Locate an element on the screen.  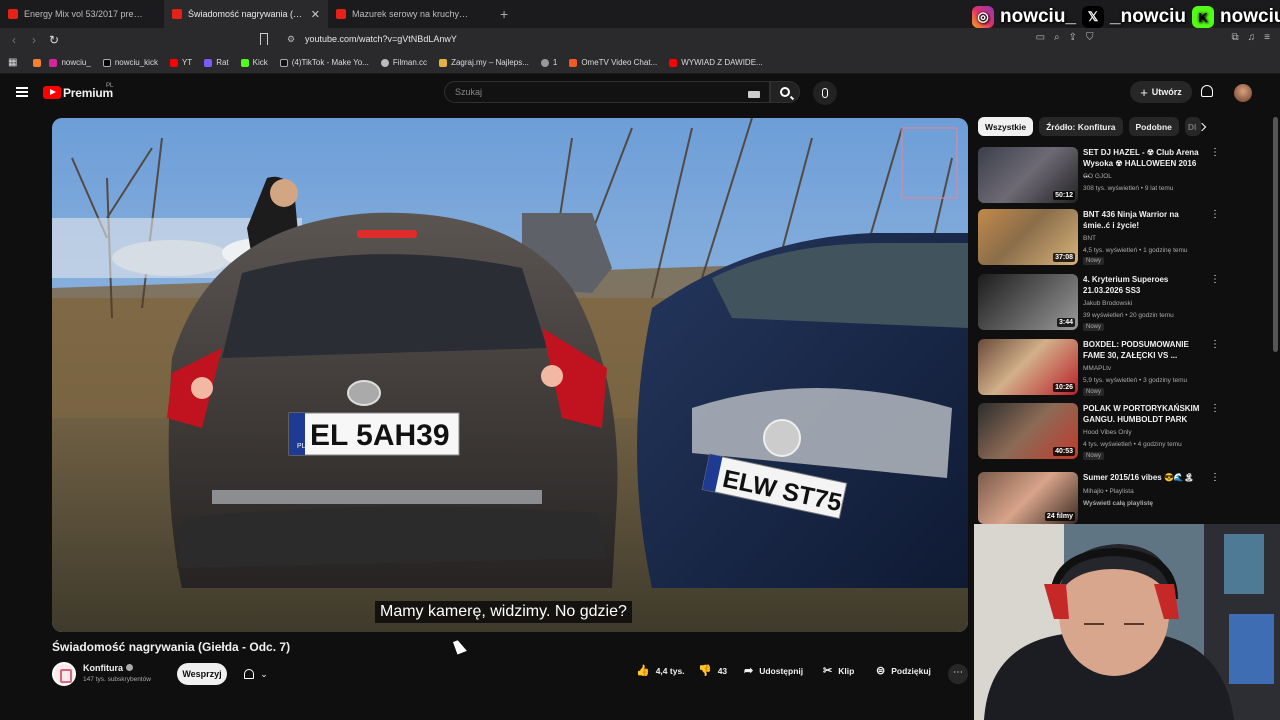
extensions-icon: ⧉ is located at coordinates (1235, 37).